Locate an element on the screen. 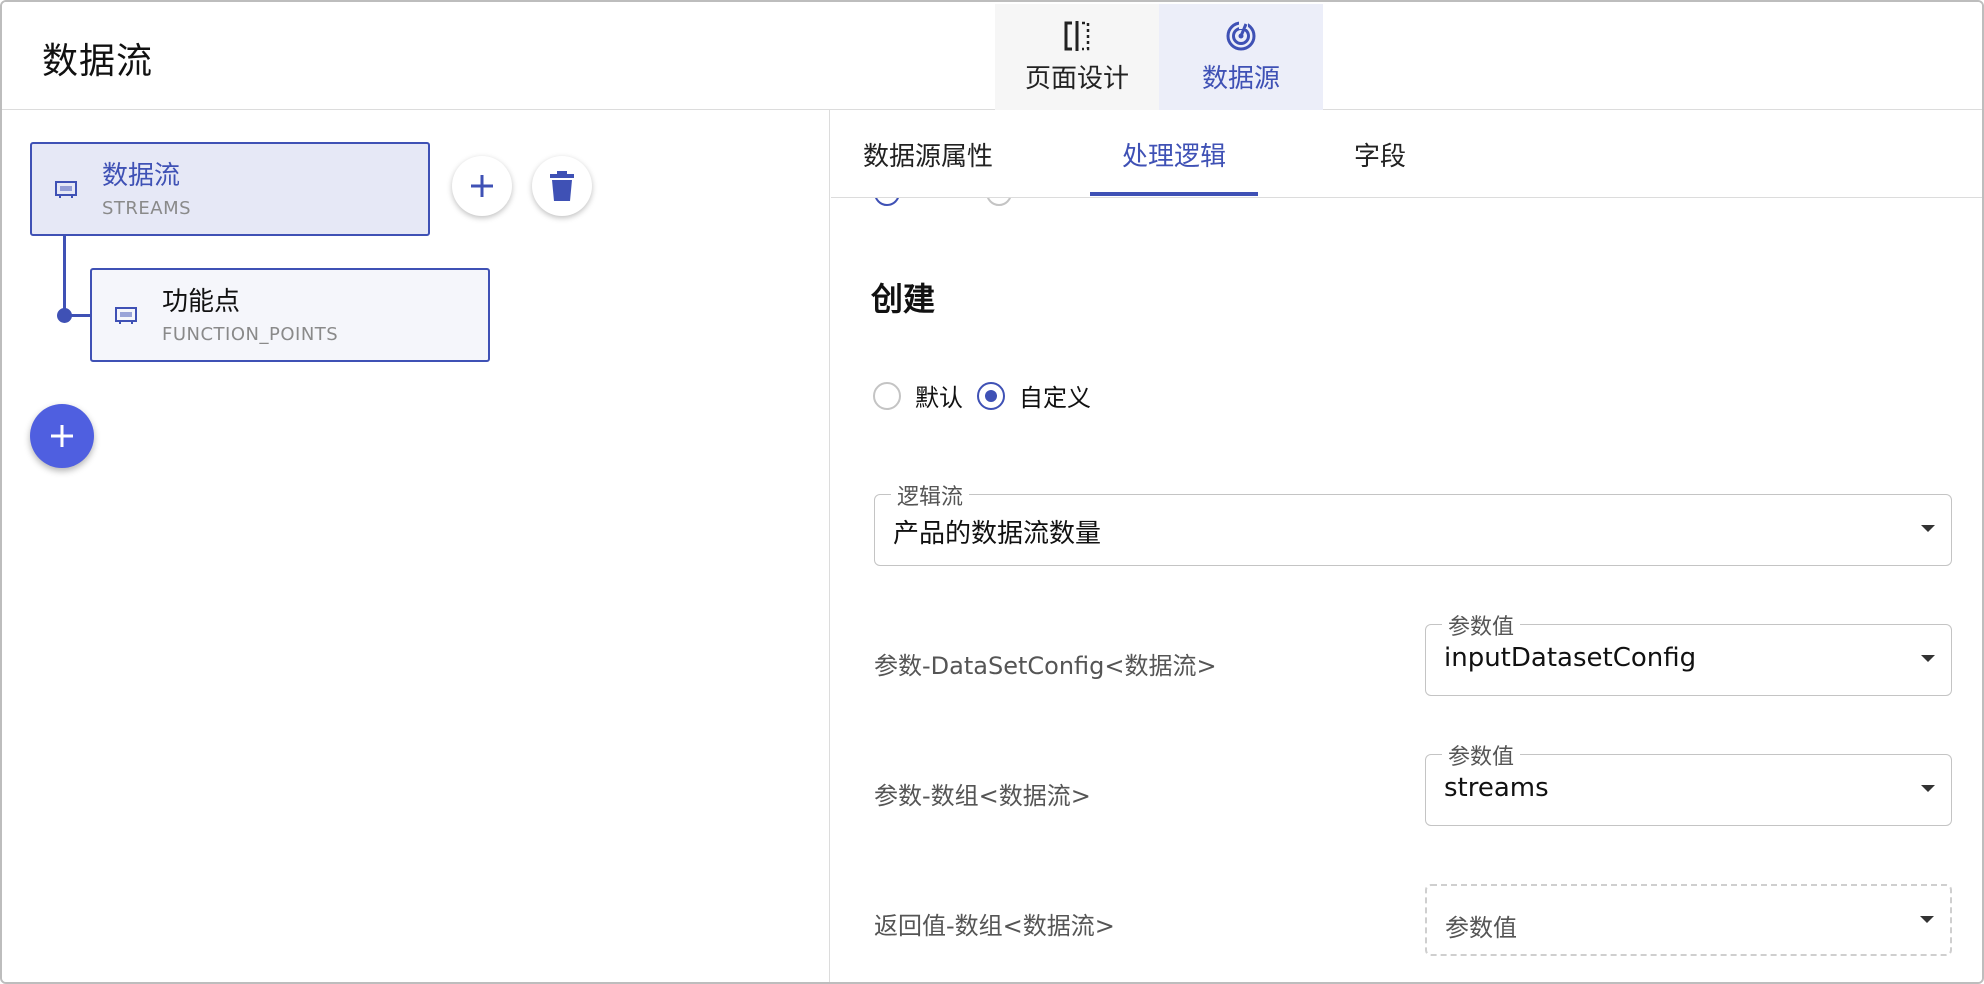  app-header: 数据流 页面设计 数据源 is located at coordinates (992, 56).